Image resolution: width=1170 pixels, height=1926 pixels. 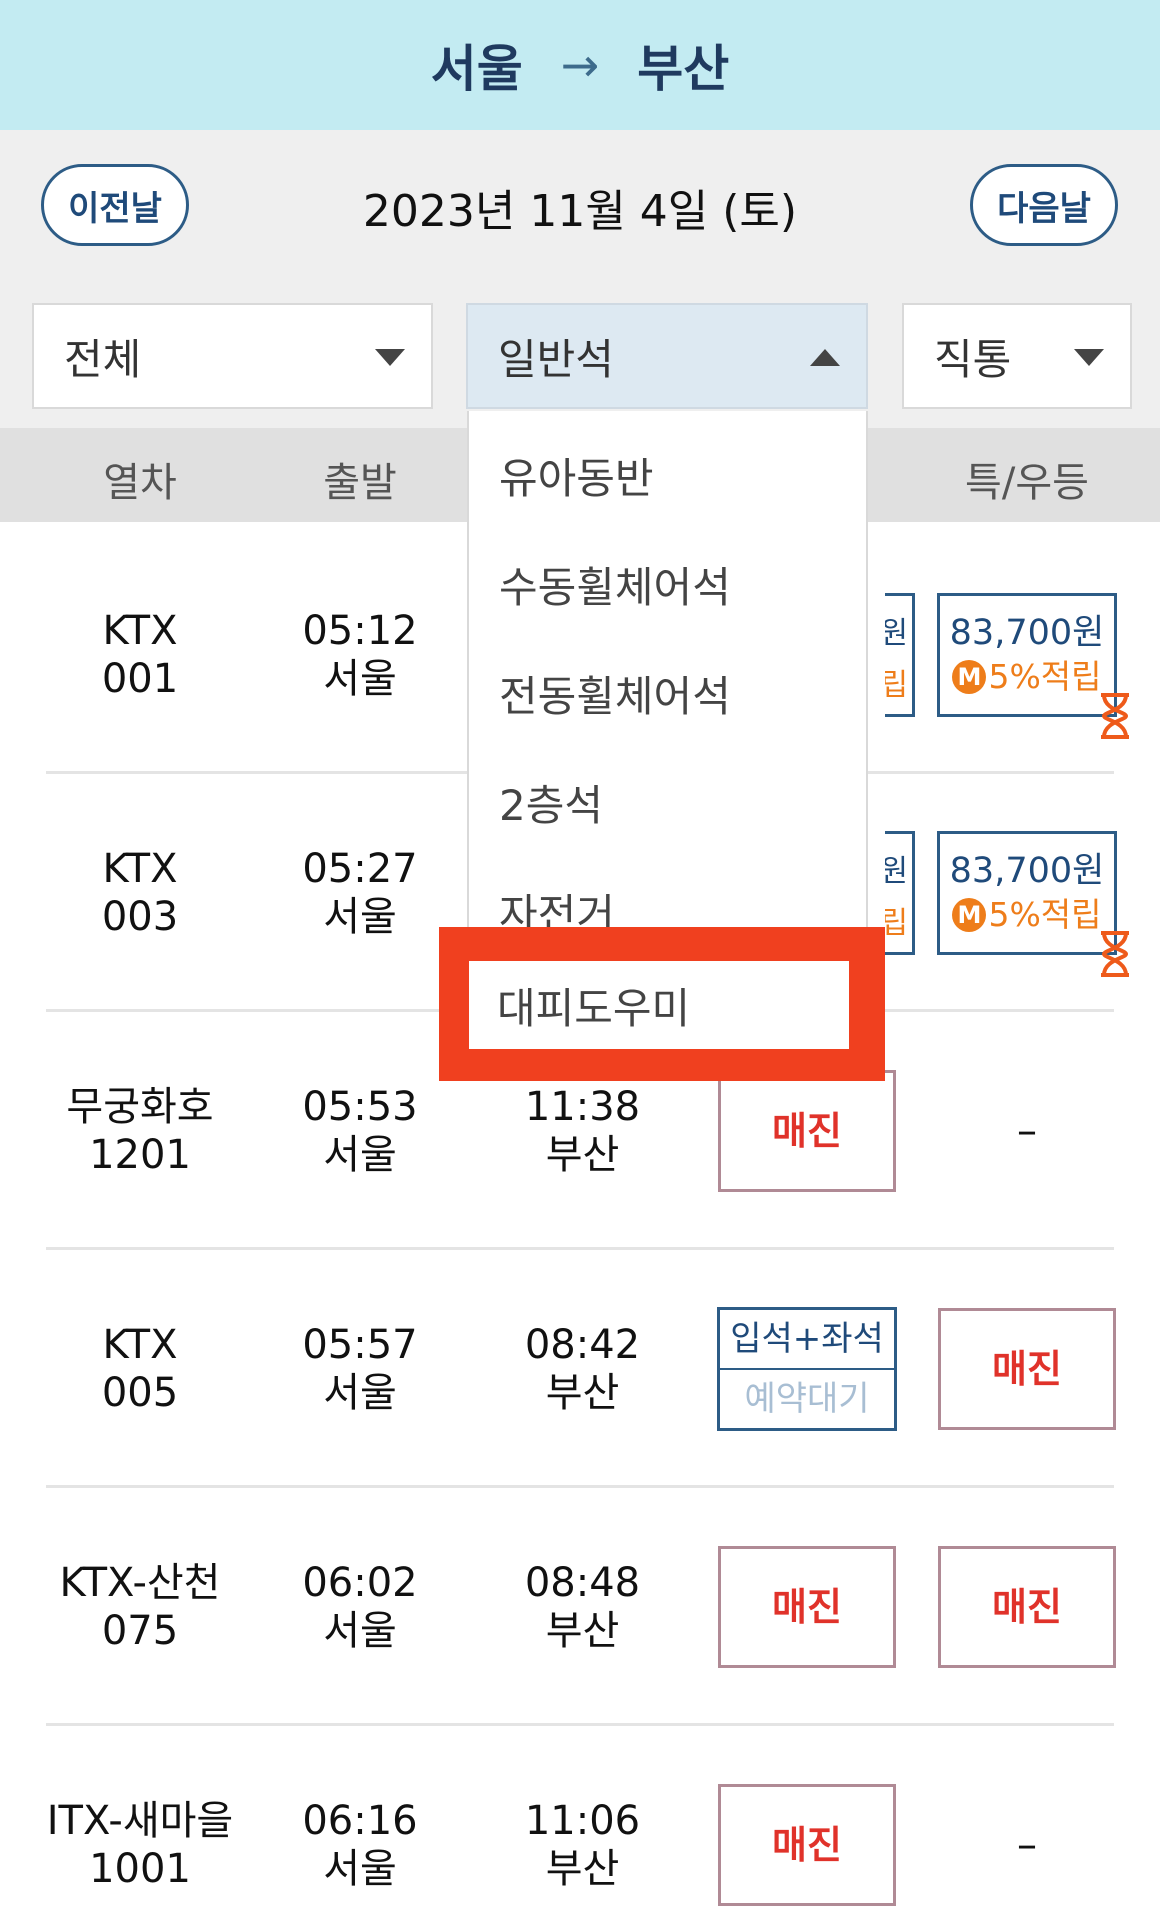 What do you see at coordinates (140, 1155) in the screenshot?
I see `train-number: 1201` at bounding box center [140, 1155].